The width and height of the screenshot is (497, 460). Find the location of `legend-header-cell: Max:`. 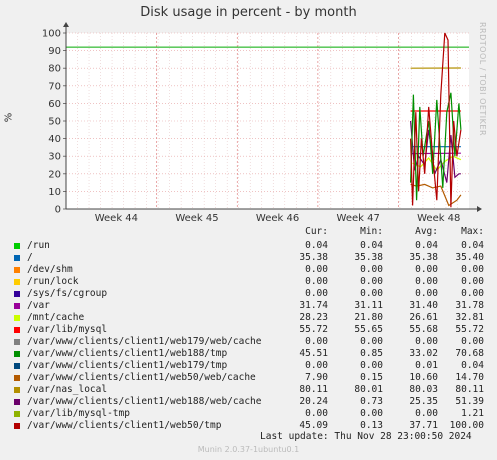

legend-header-cell: Max: is located at coordinates (472, 231).